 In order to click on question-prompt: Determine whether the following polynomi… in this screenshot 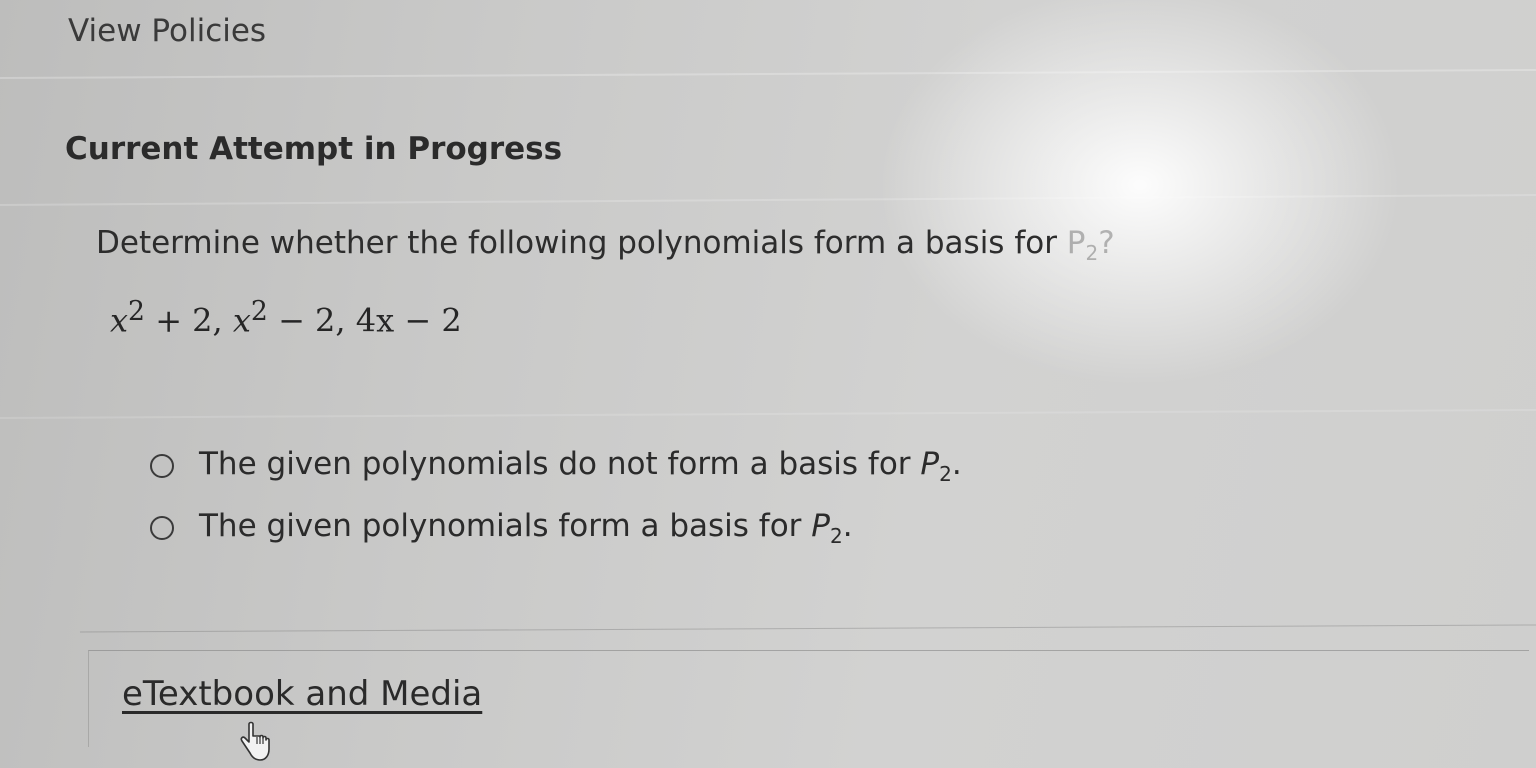, I will do `click(605, 245)`.